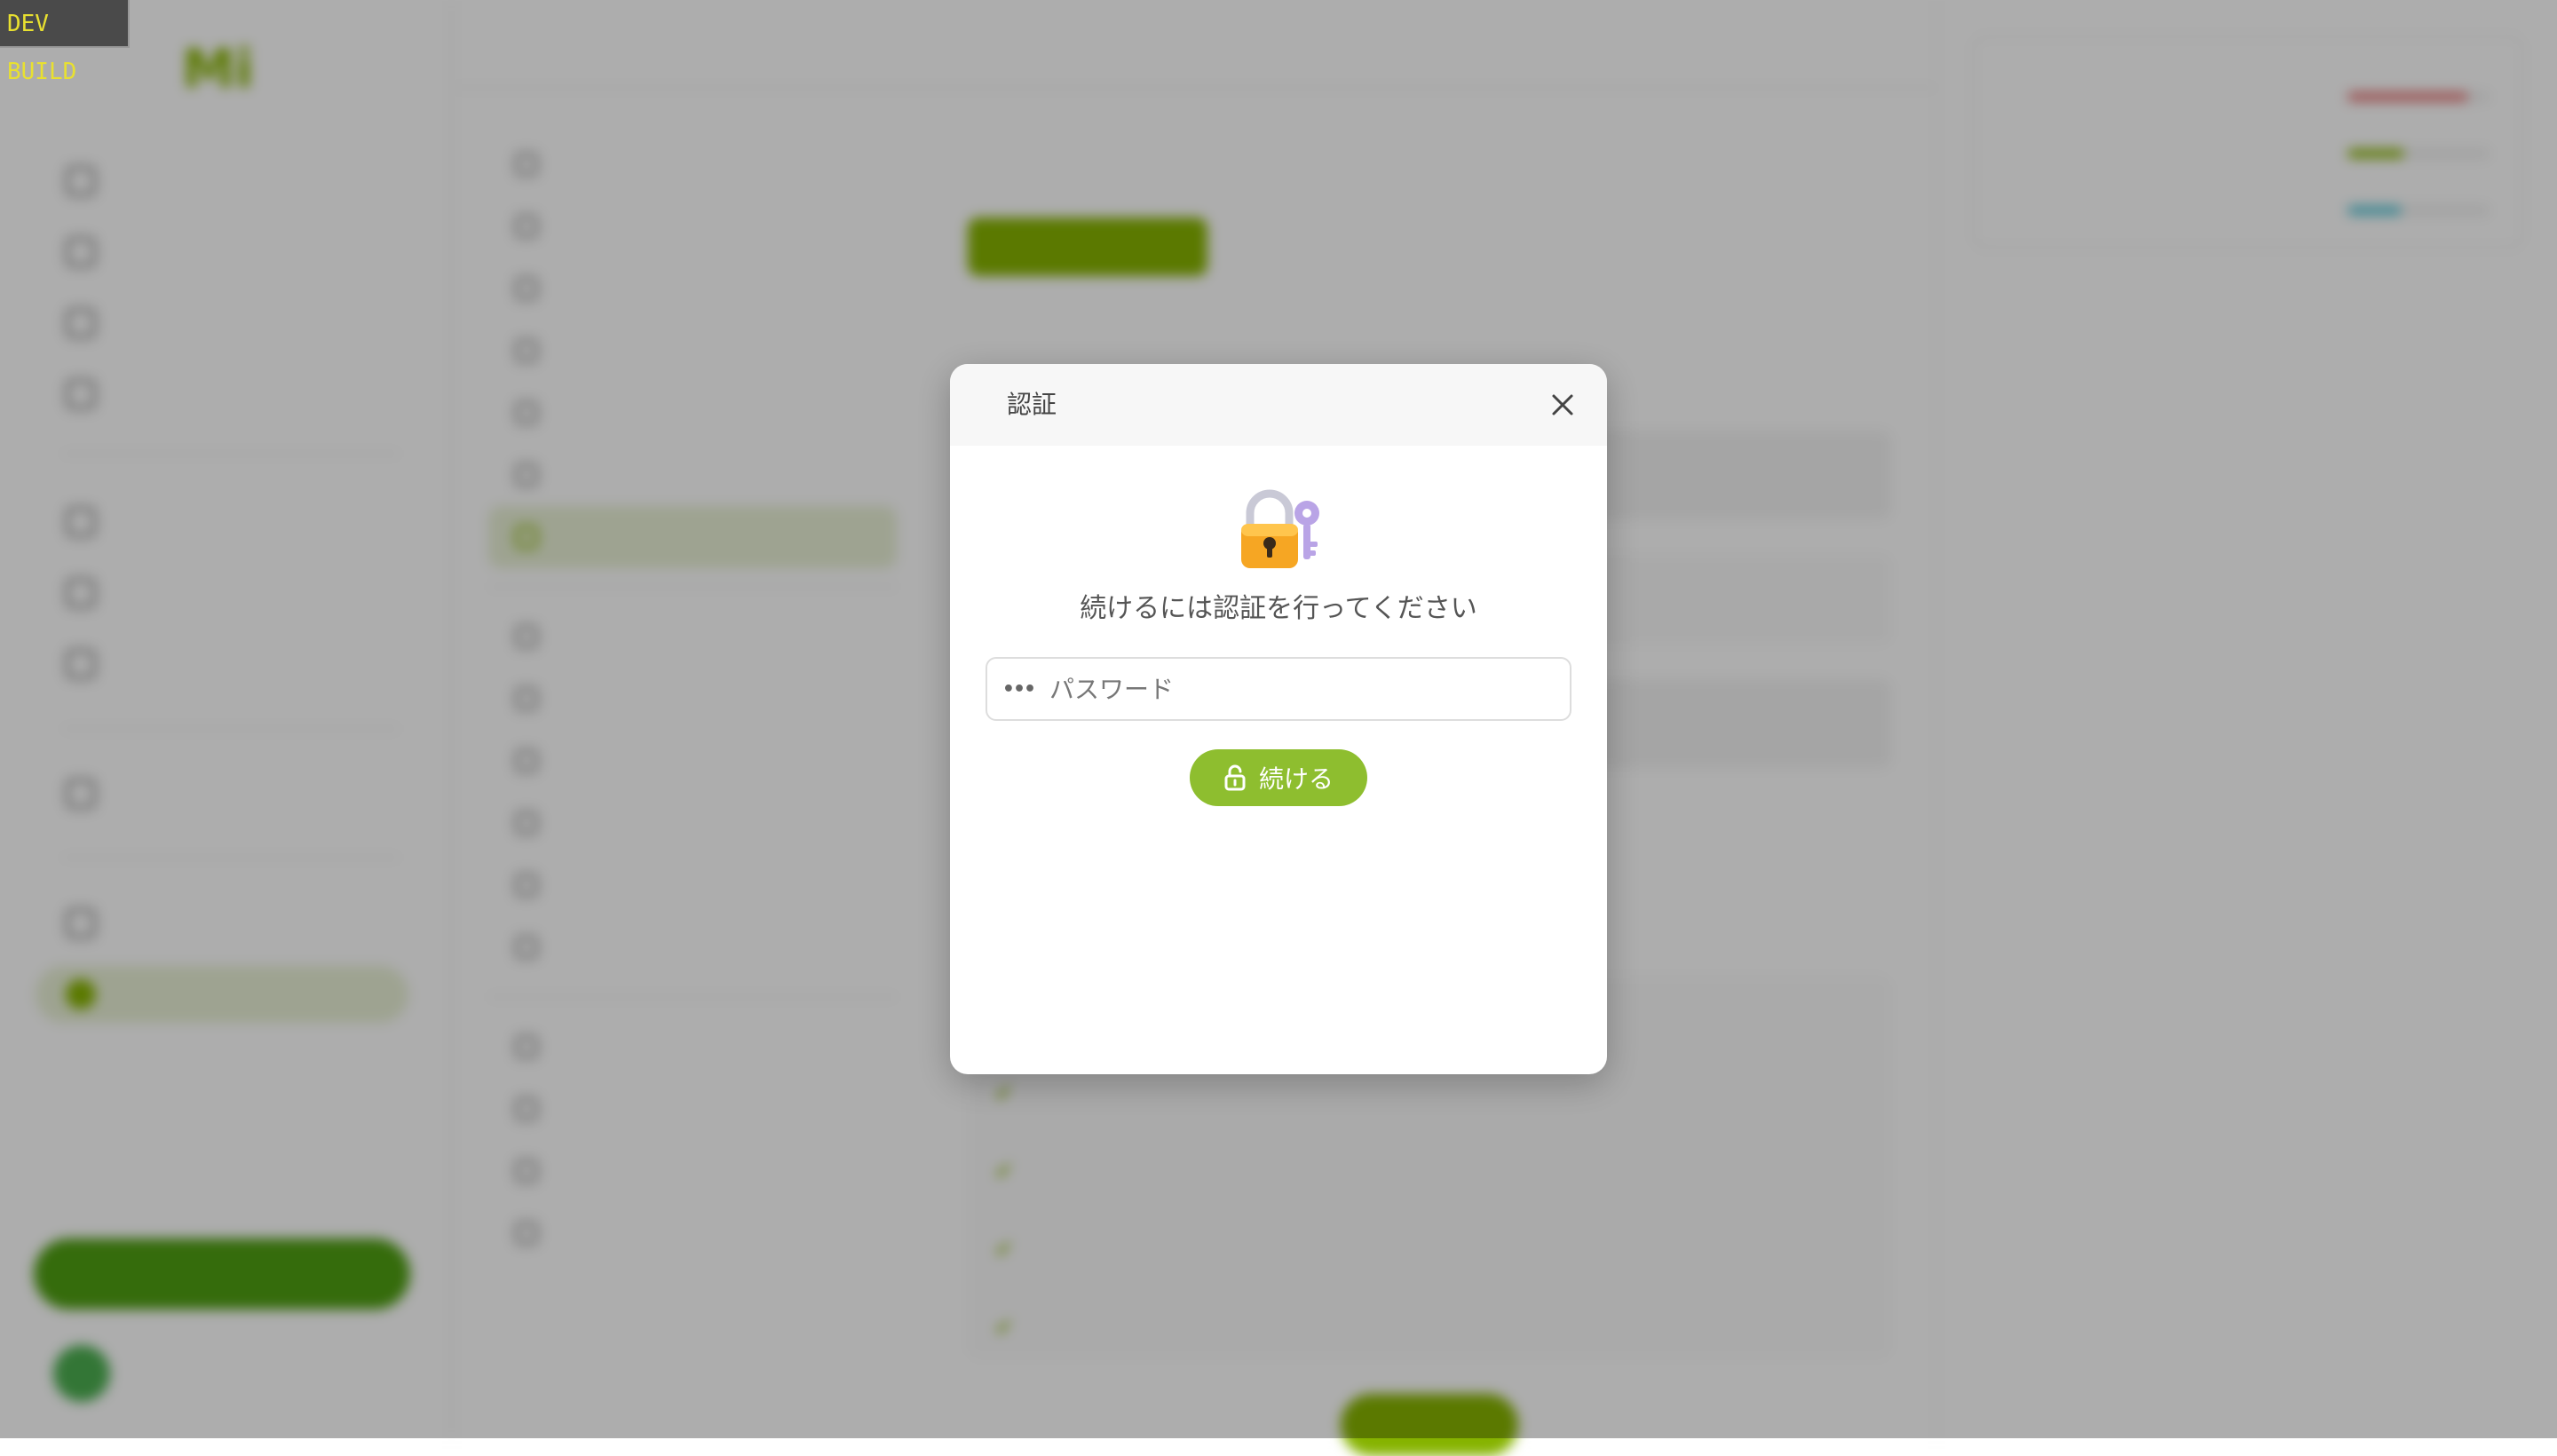  What do you see at coordinates (65, 42) in the screenshot?
I see `dev-build-badge: DEV BUILD` at bounding box center [65, 42].